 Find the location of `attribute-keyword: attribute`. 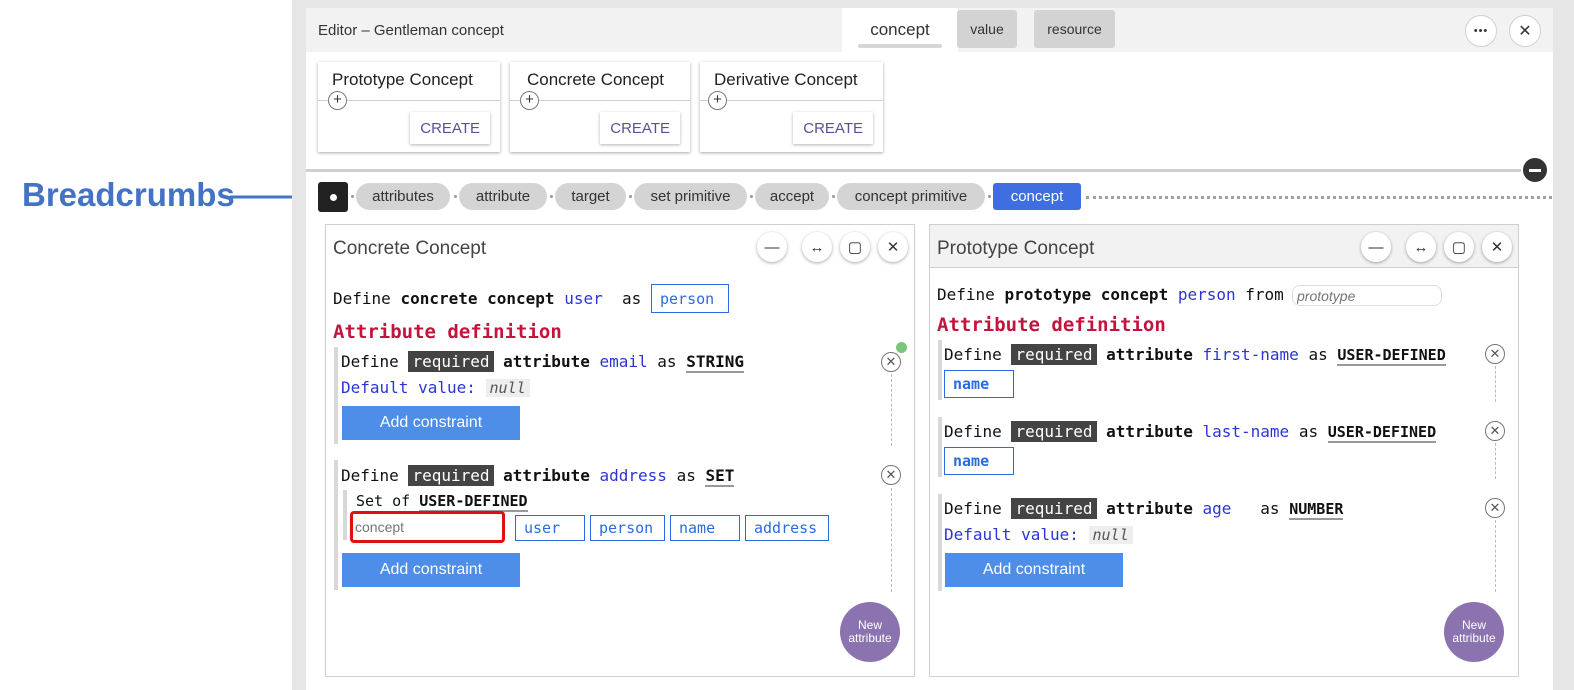

attribute-keyword: attribute is located at coordinates (1149, 508).